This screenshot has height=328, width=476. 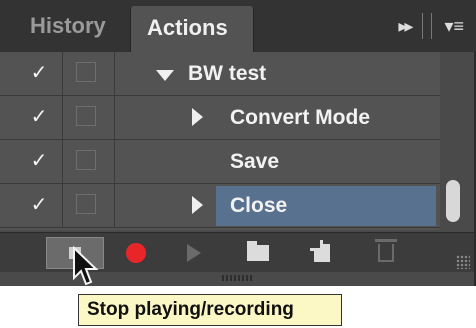 What do you see at coordinates (405, 26) in the screenshot?
I see `collapse-panel-icon: ▸▸` at bounding box center [405, 26].